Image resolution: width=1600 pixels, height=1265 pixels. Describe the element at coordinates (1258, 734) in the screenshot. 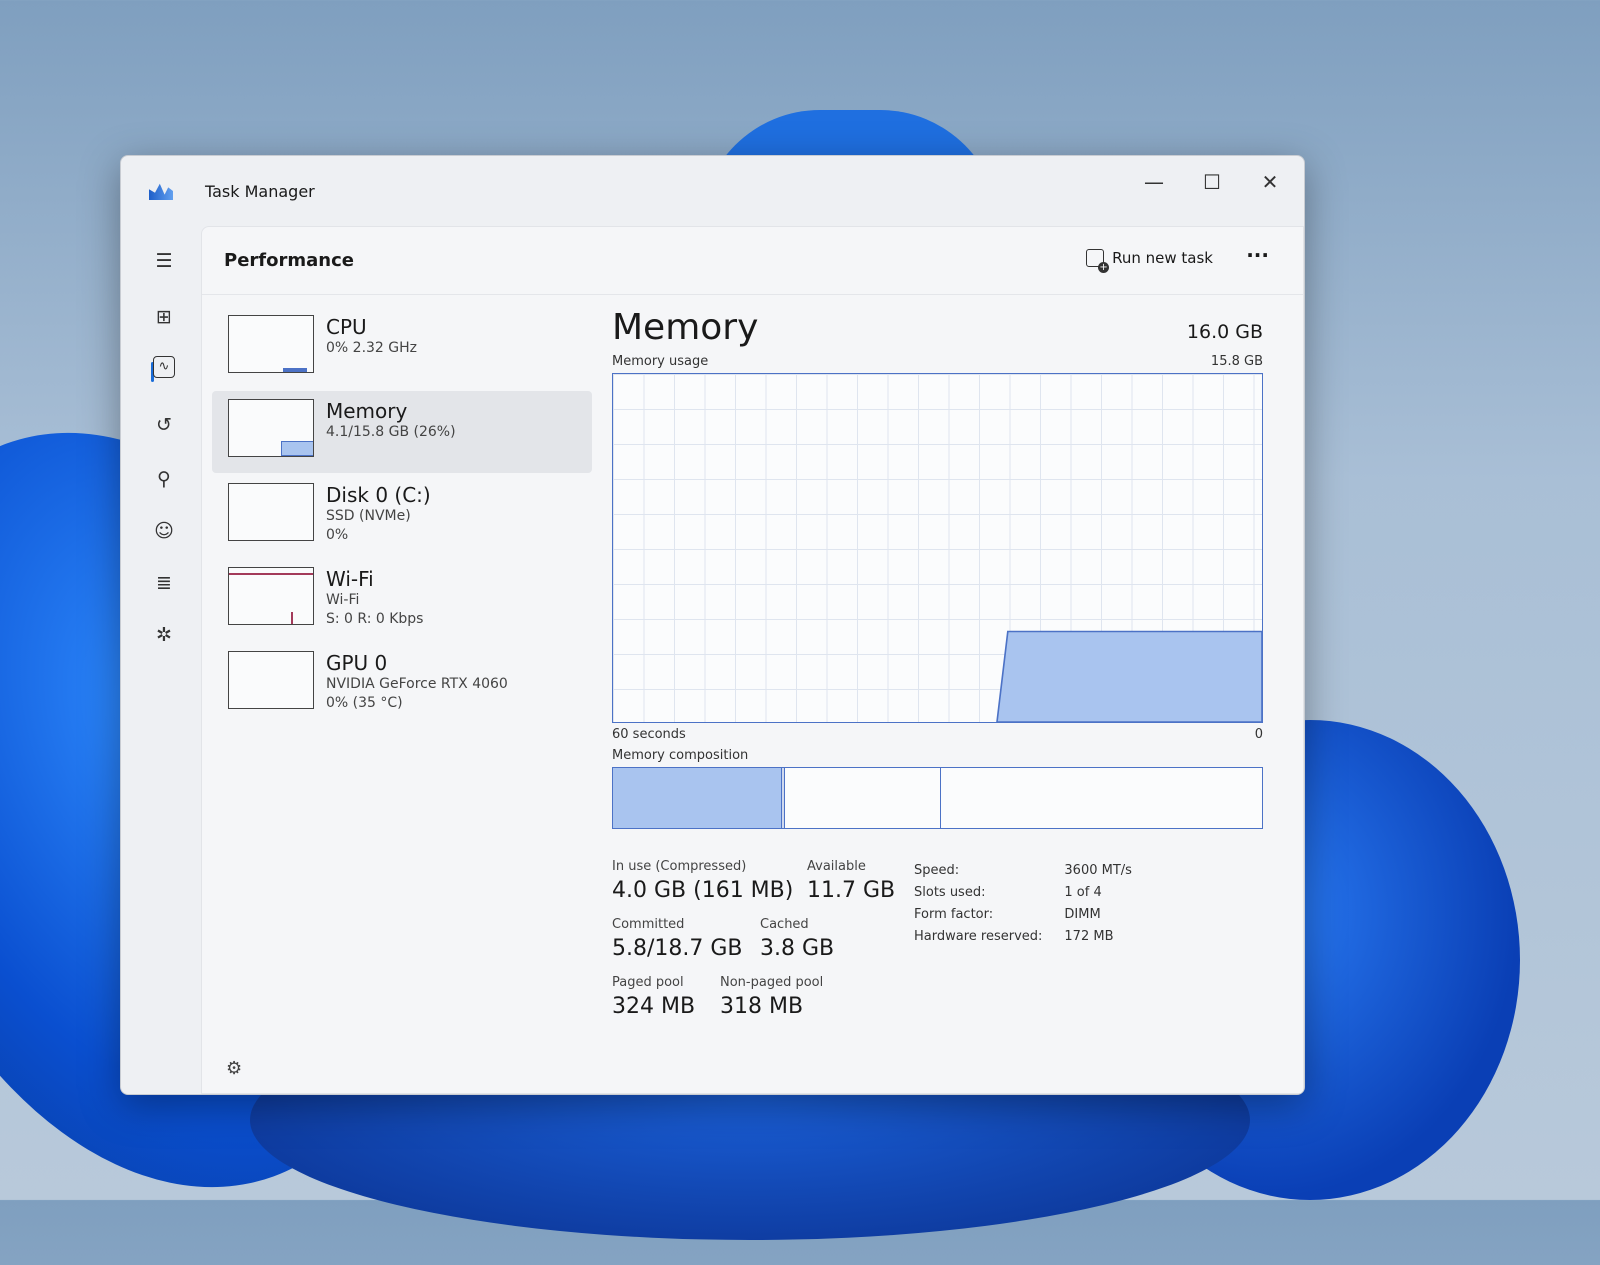

I see `time-zero-label: 0` at that location.